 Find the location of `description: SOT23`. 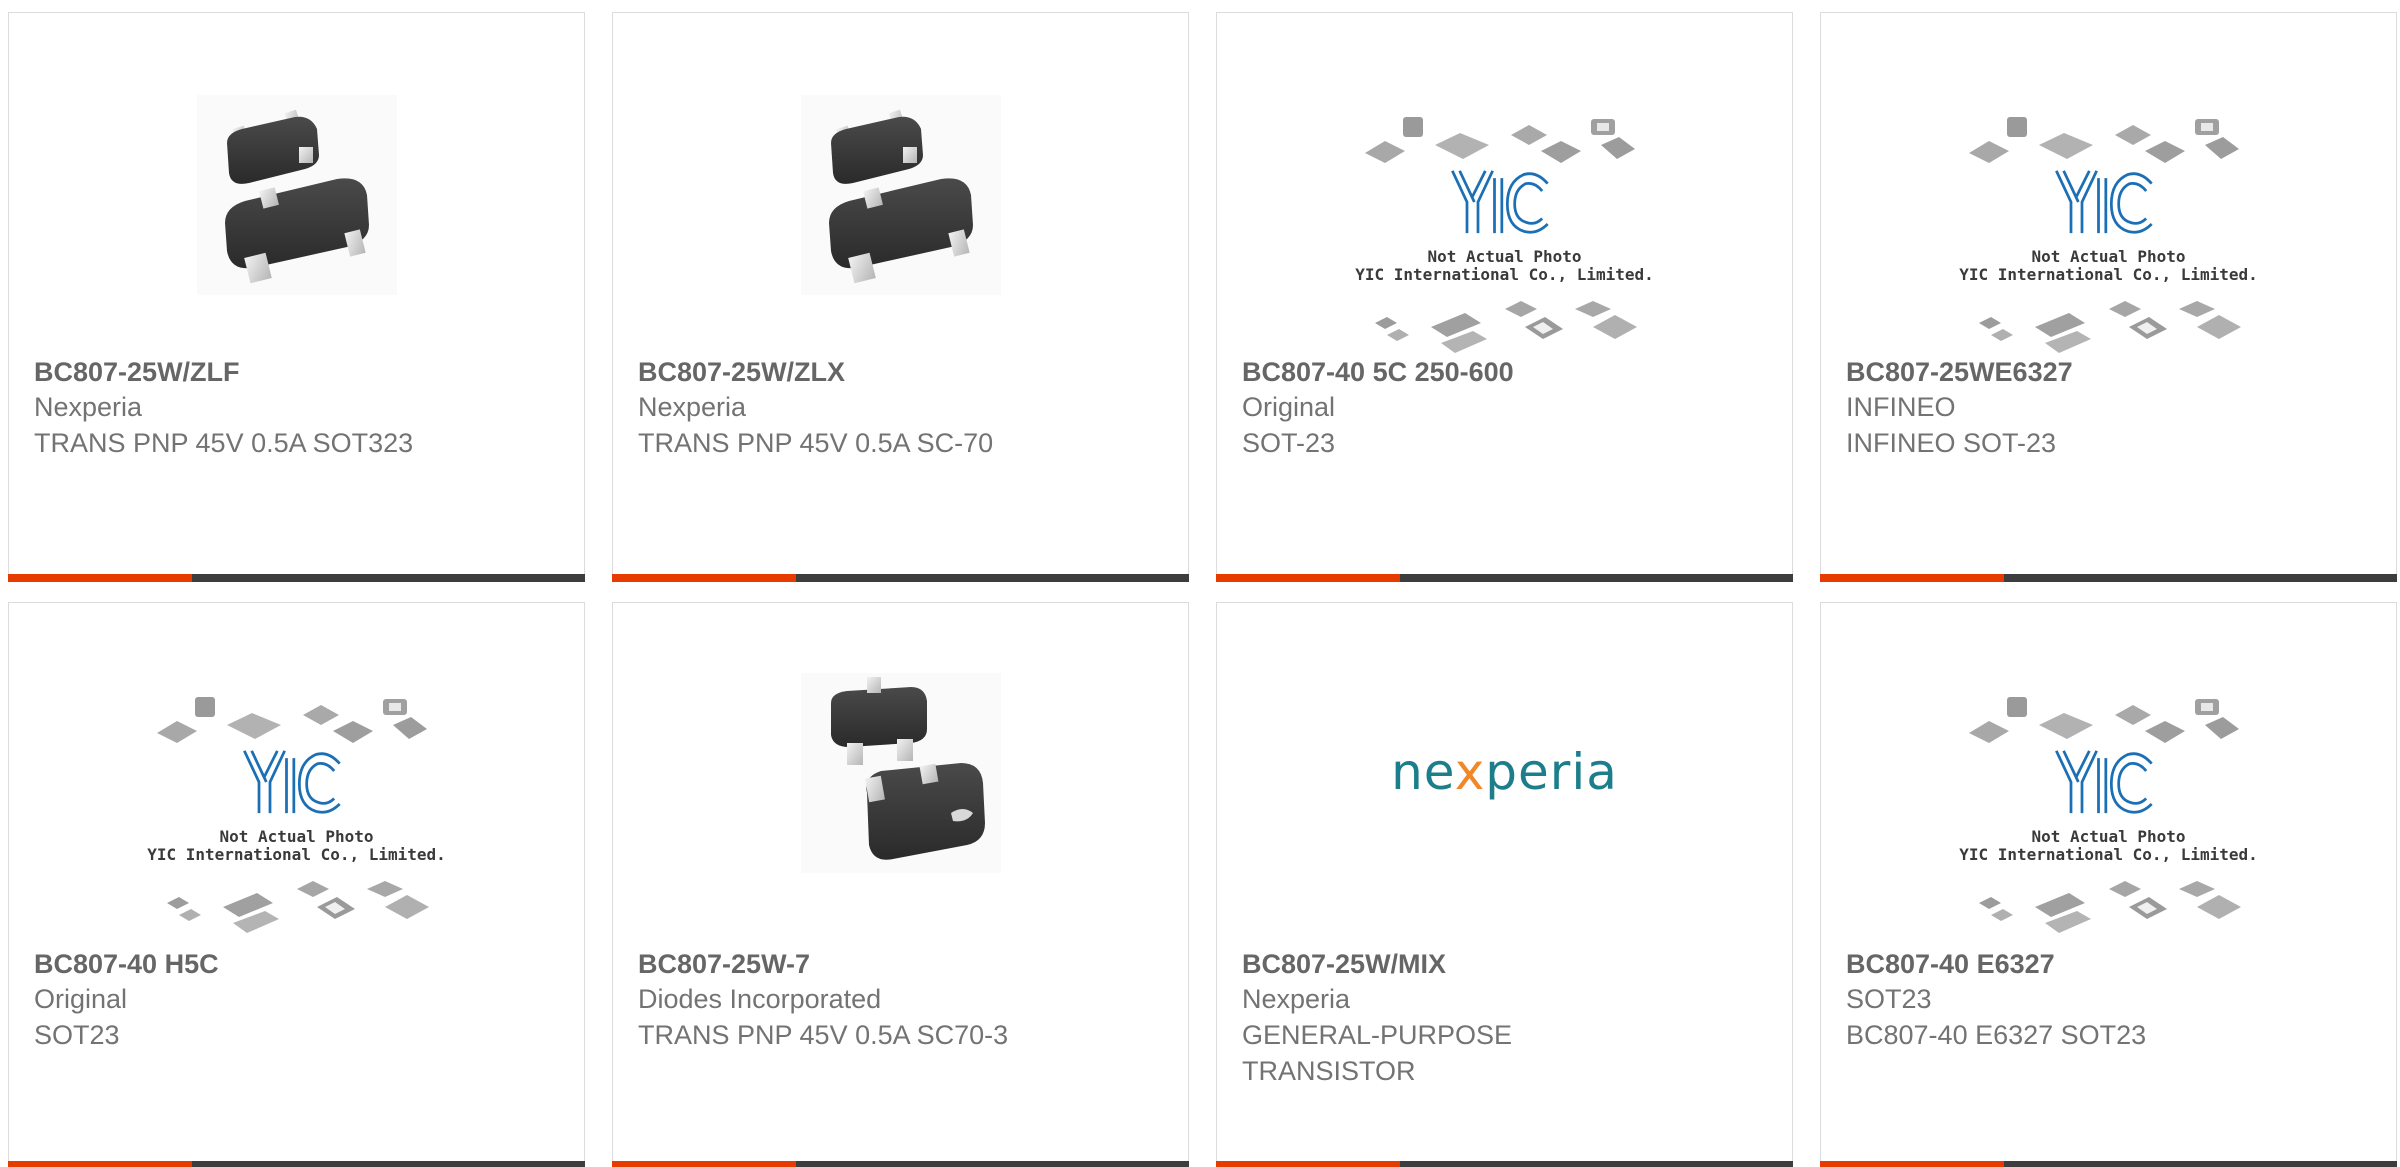

description: SOT23 is located at coordinates (77, 1035).